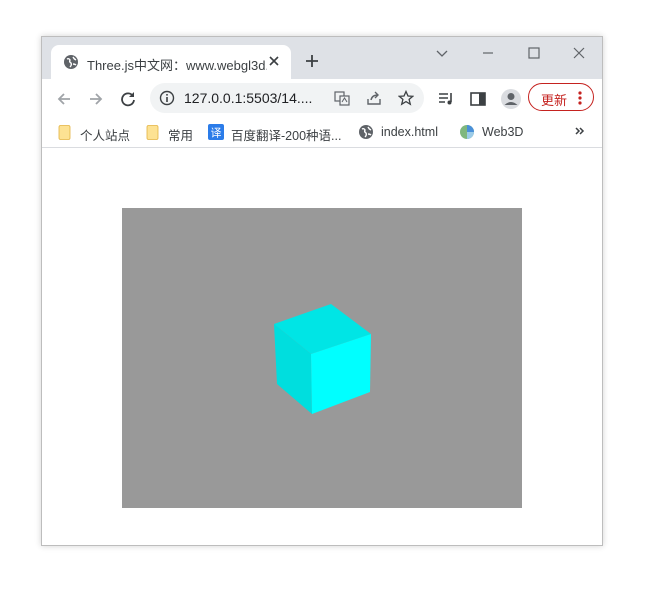  What do you see at coordinates (579, 53) in the screenshot?
I see `close-window-icon` at bounding box center [579, 53].